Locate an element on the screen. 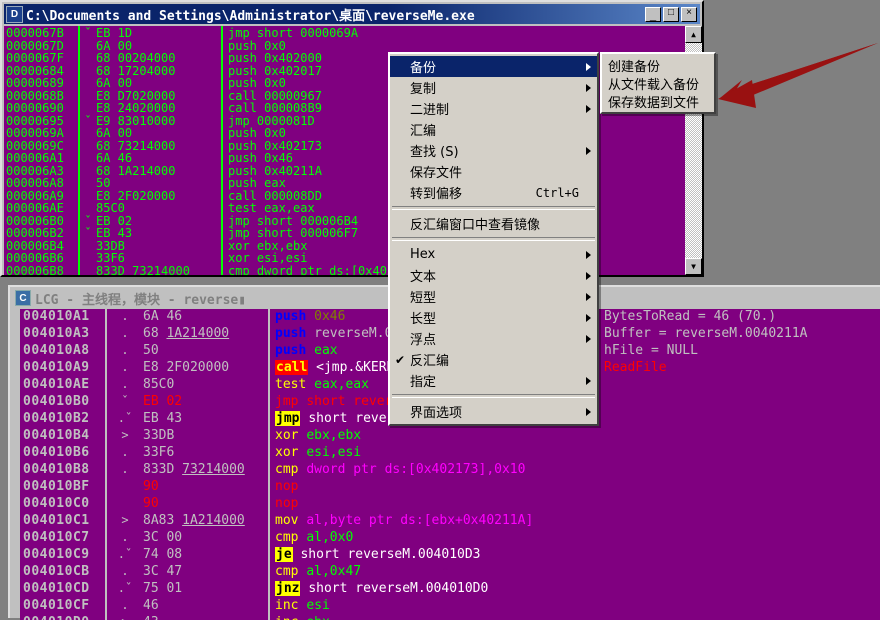  minimize-button: _ is located at coordinates (653, 14).